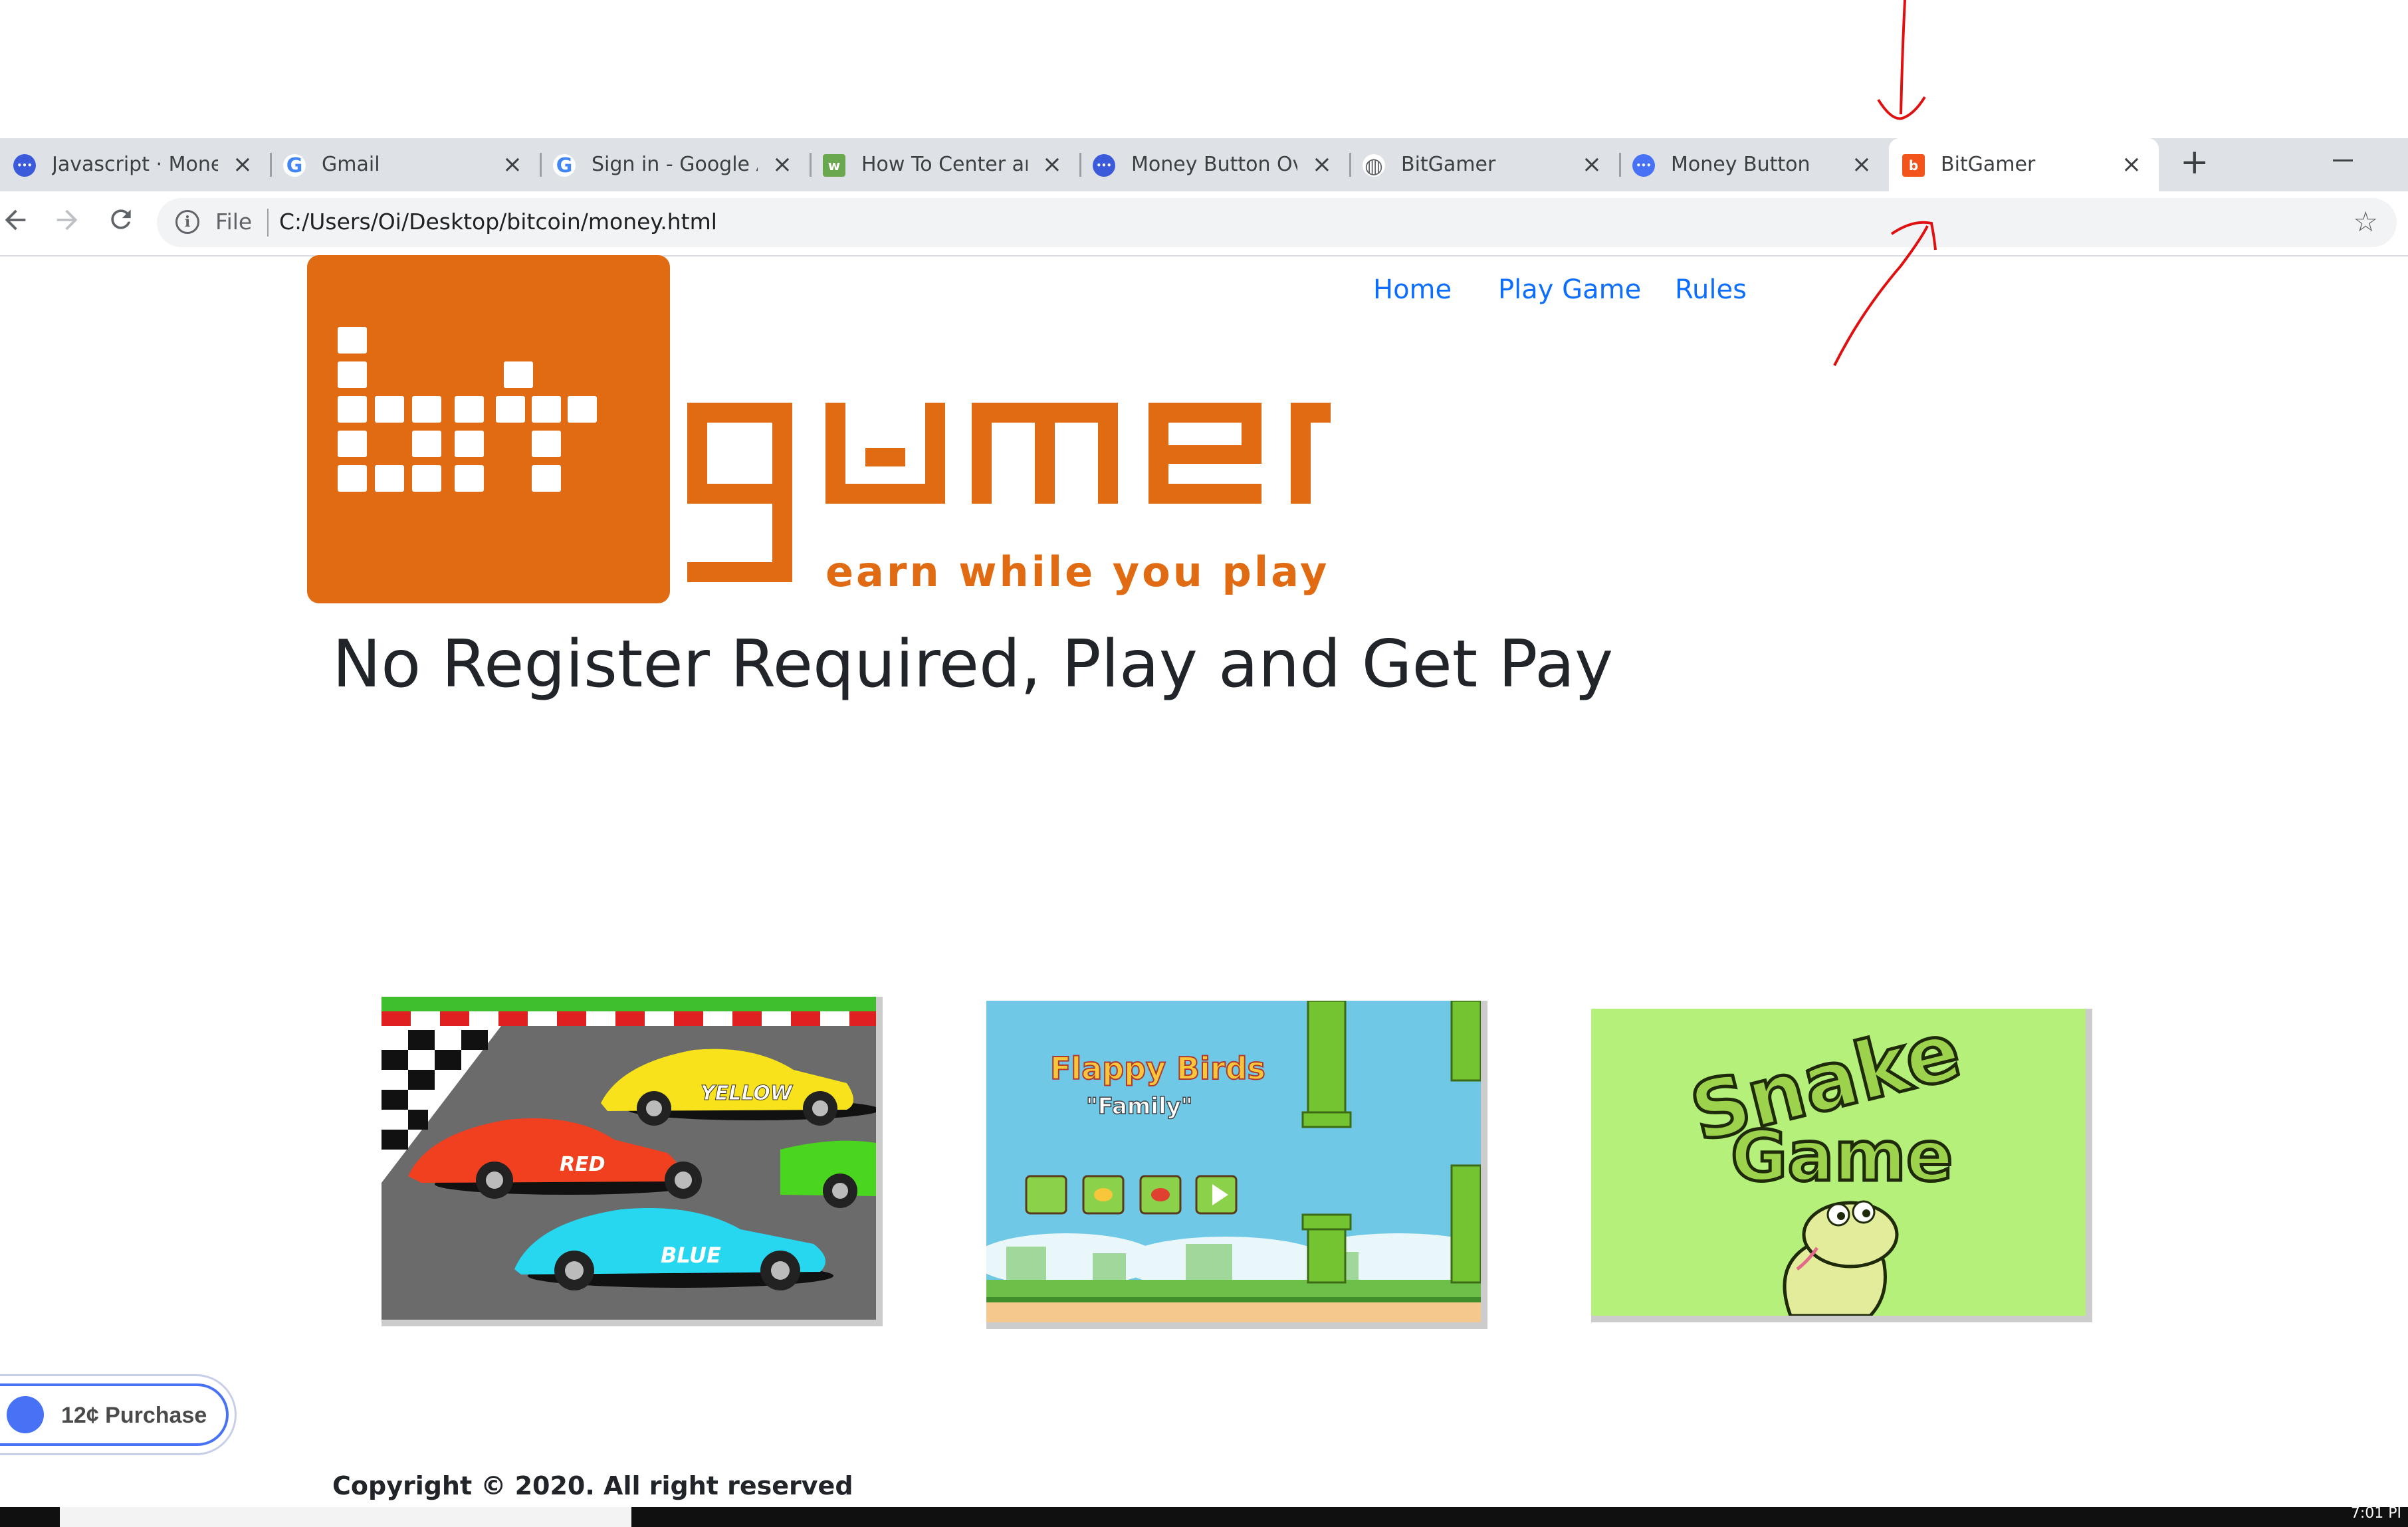 Image resolution: width=2408 pixels, height=1527 pixels. What do you see at coordinates (15, 220) in the screenshot?
I see `arrow-left-icon` at bounding box center [15, 220].